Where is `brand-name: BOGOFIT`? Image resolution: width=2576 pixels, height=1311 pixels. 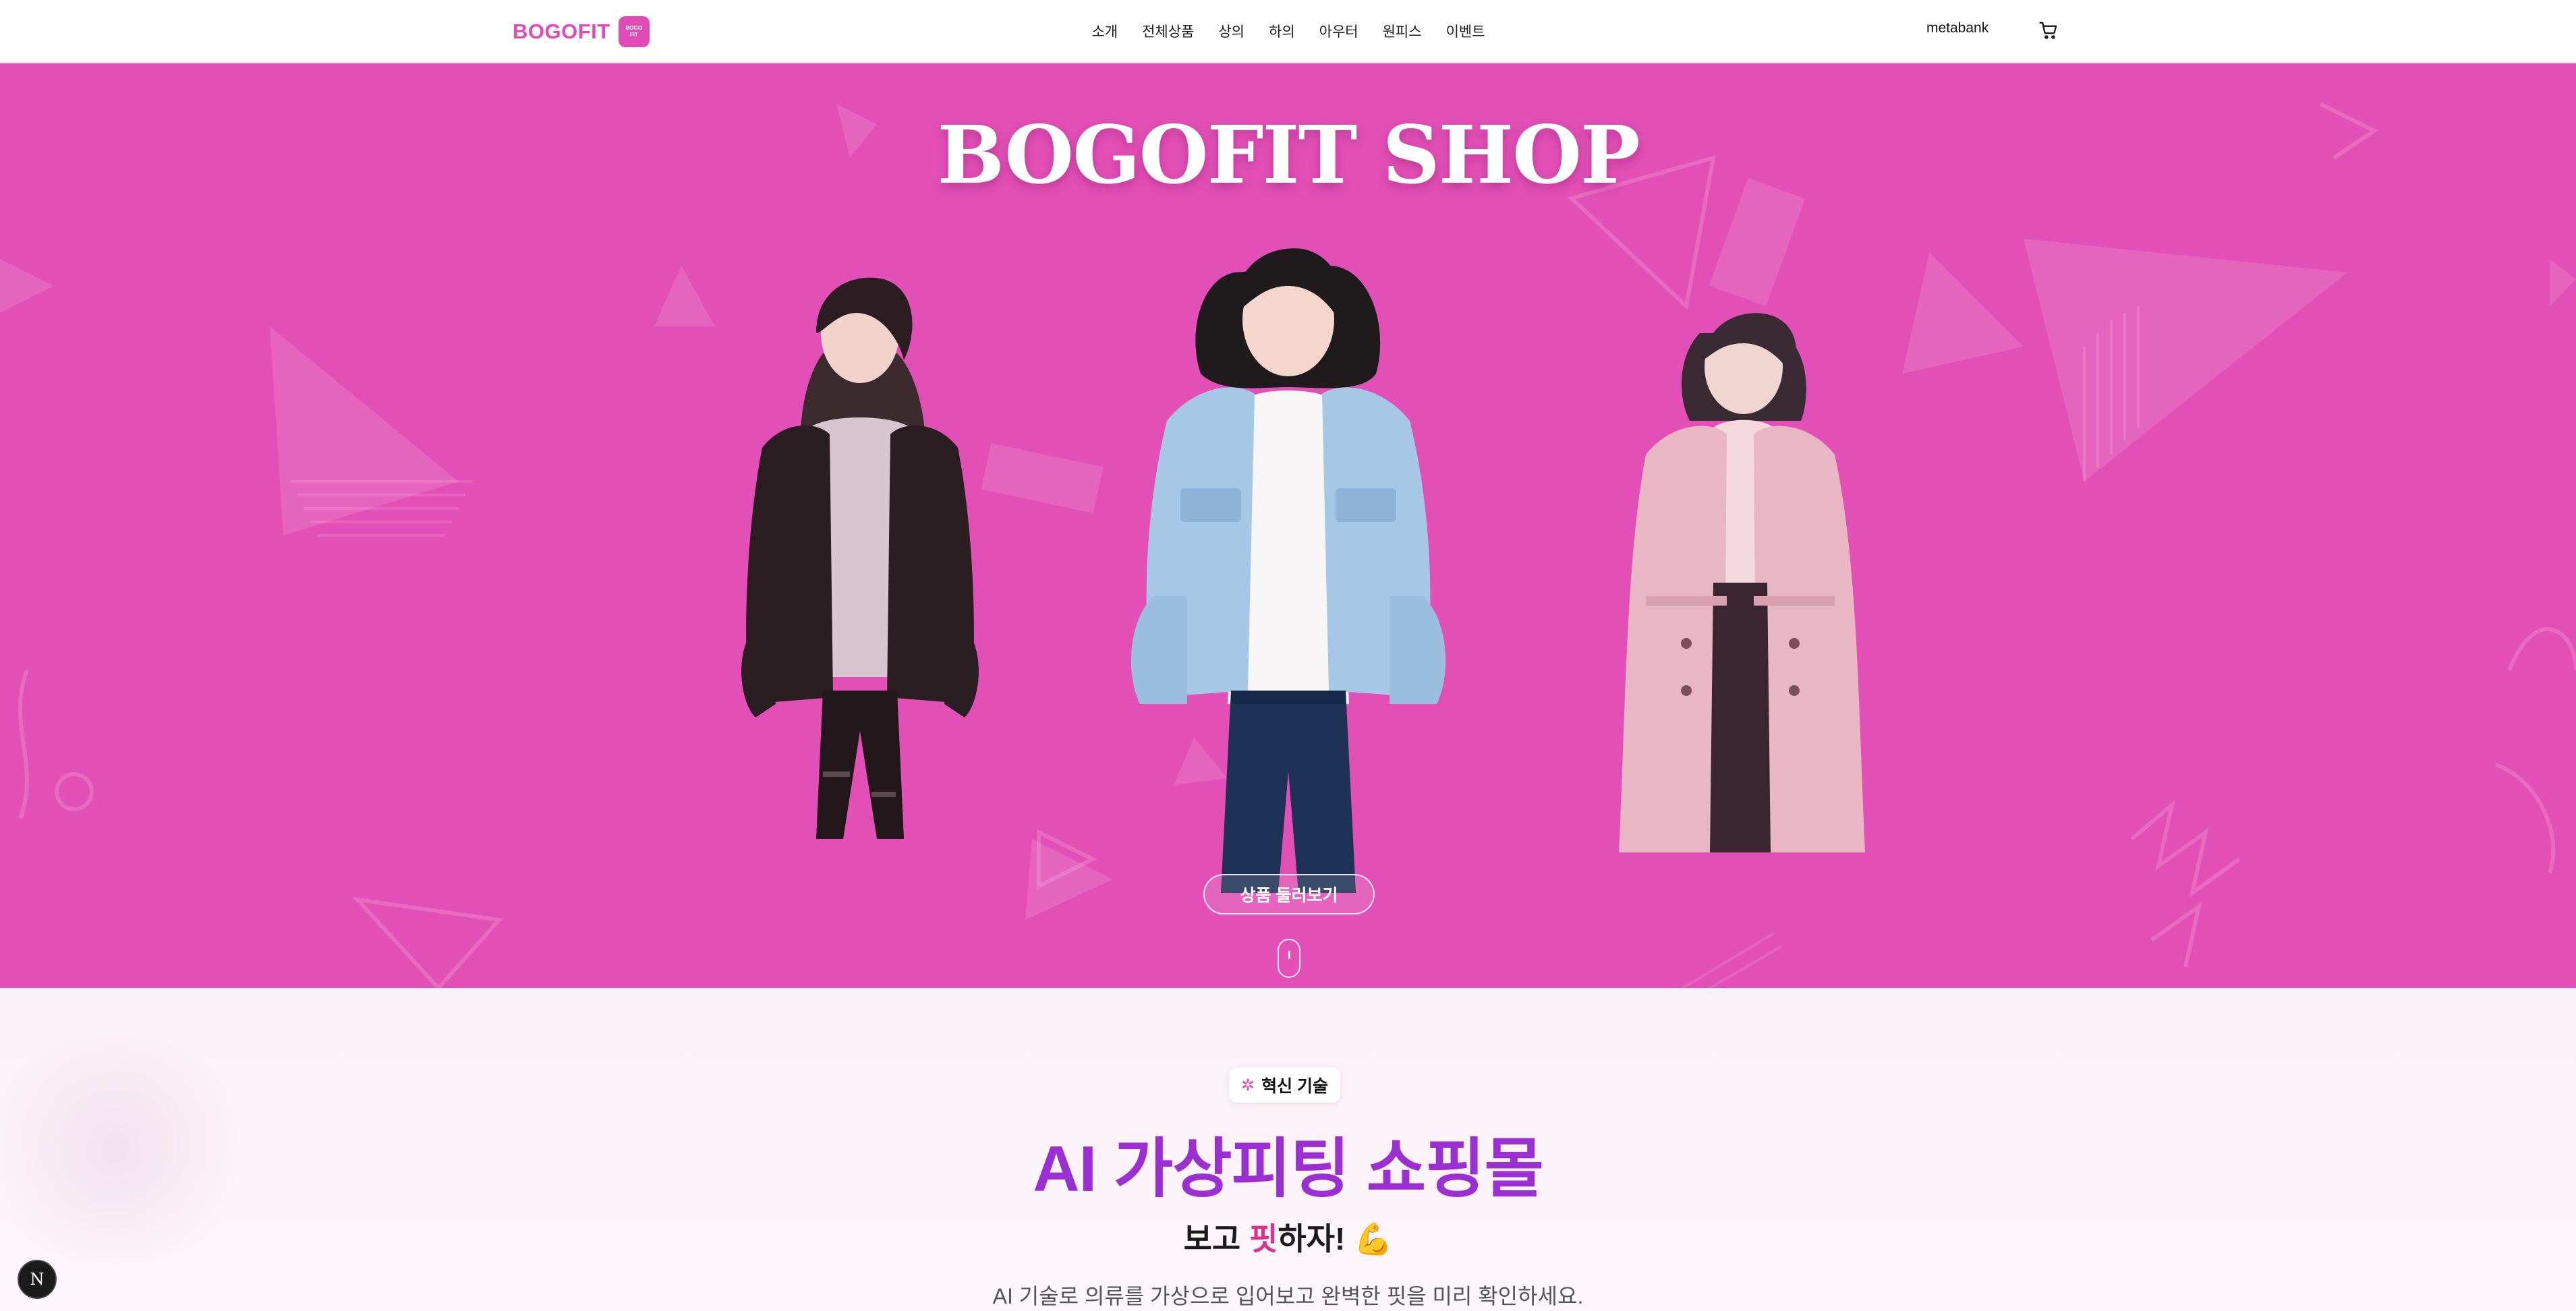 brand-name: BOGOFIT is located at coordinates (561, 31).